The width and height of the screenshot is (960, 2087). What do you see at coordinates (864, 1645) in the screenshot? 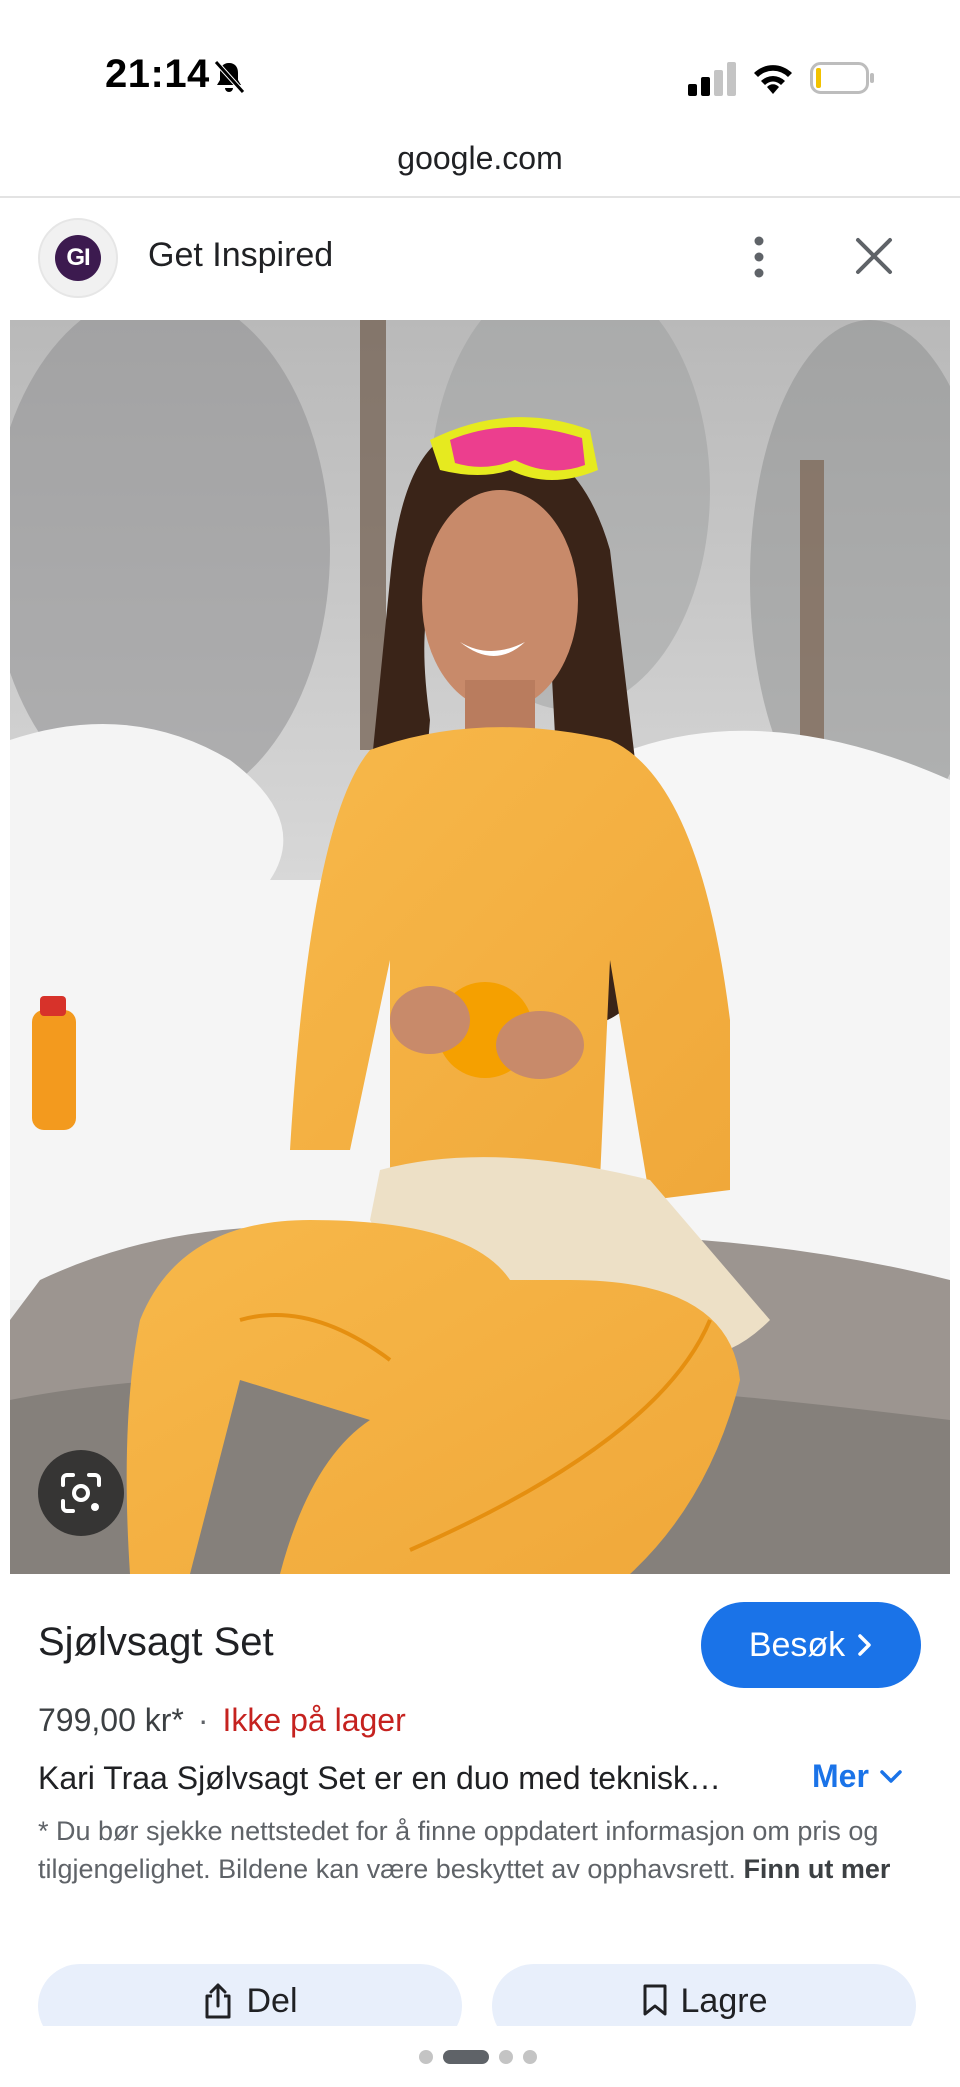
I see `chevron-right-icon` at bounding box center [864, 1645].